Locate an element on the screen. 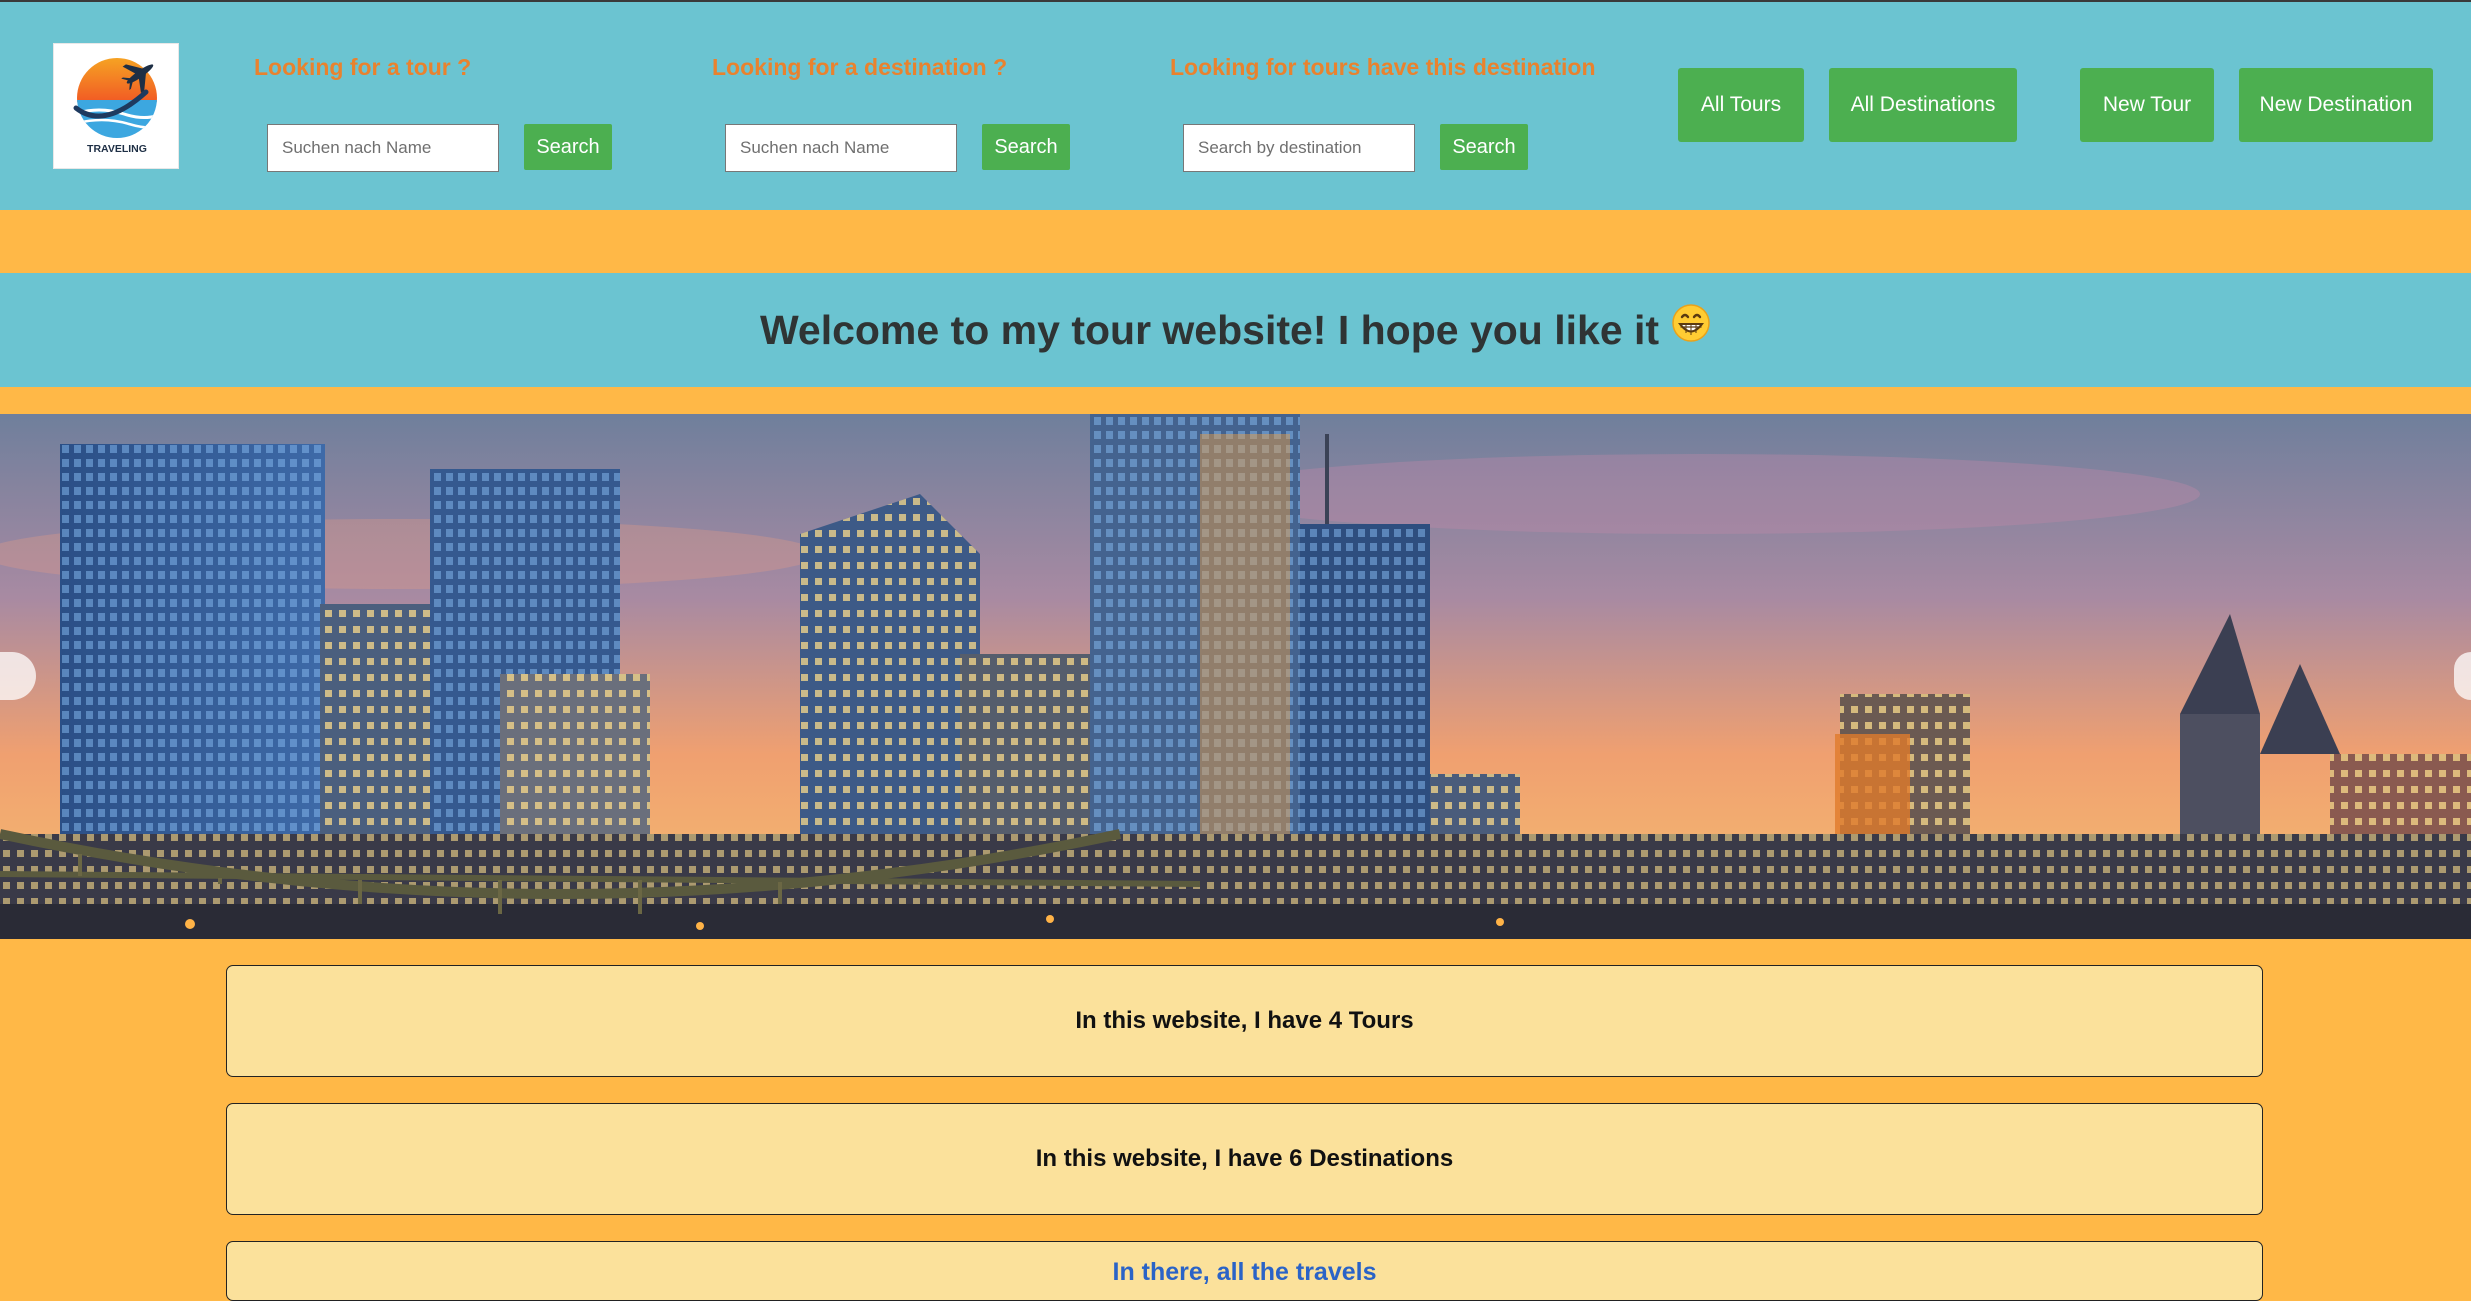 The image size is (2471, 1301). search-destination-button: Search is located at coordinates (1026, 147).